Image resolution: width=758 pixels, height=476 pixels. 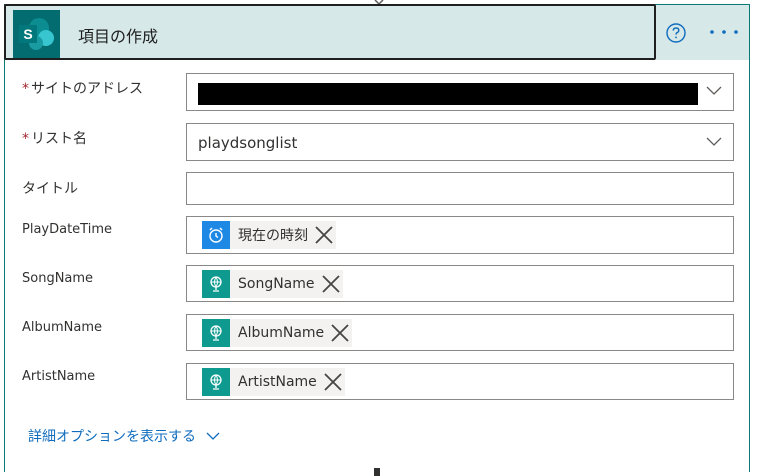 I want to click on dynamic-token: 現在の時刻, so click(x=269, y=235).